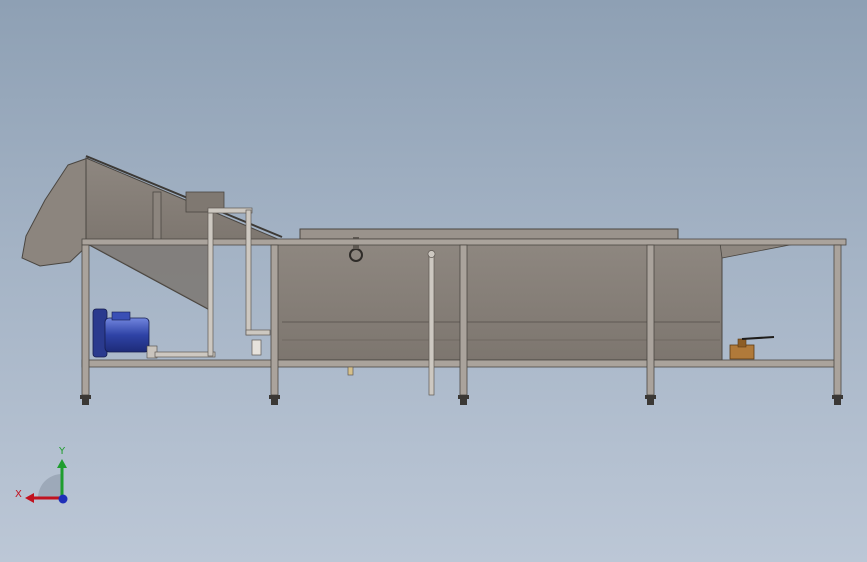  I want to click on pump-motor, so click(125, 333).